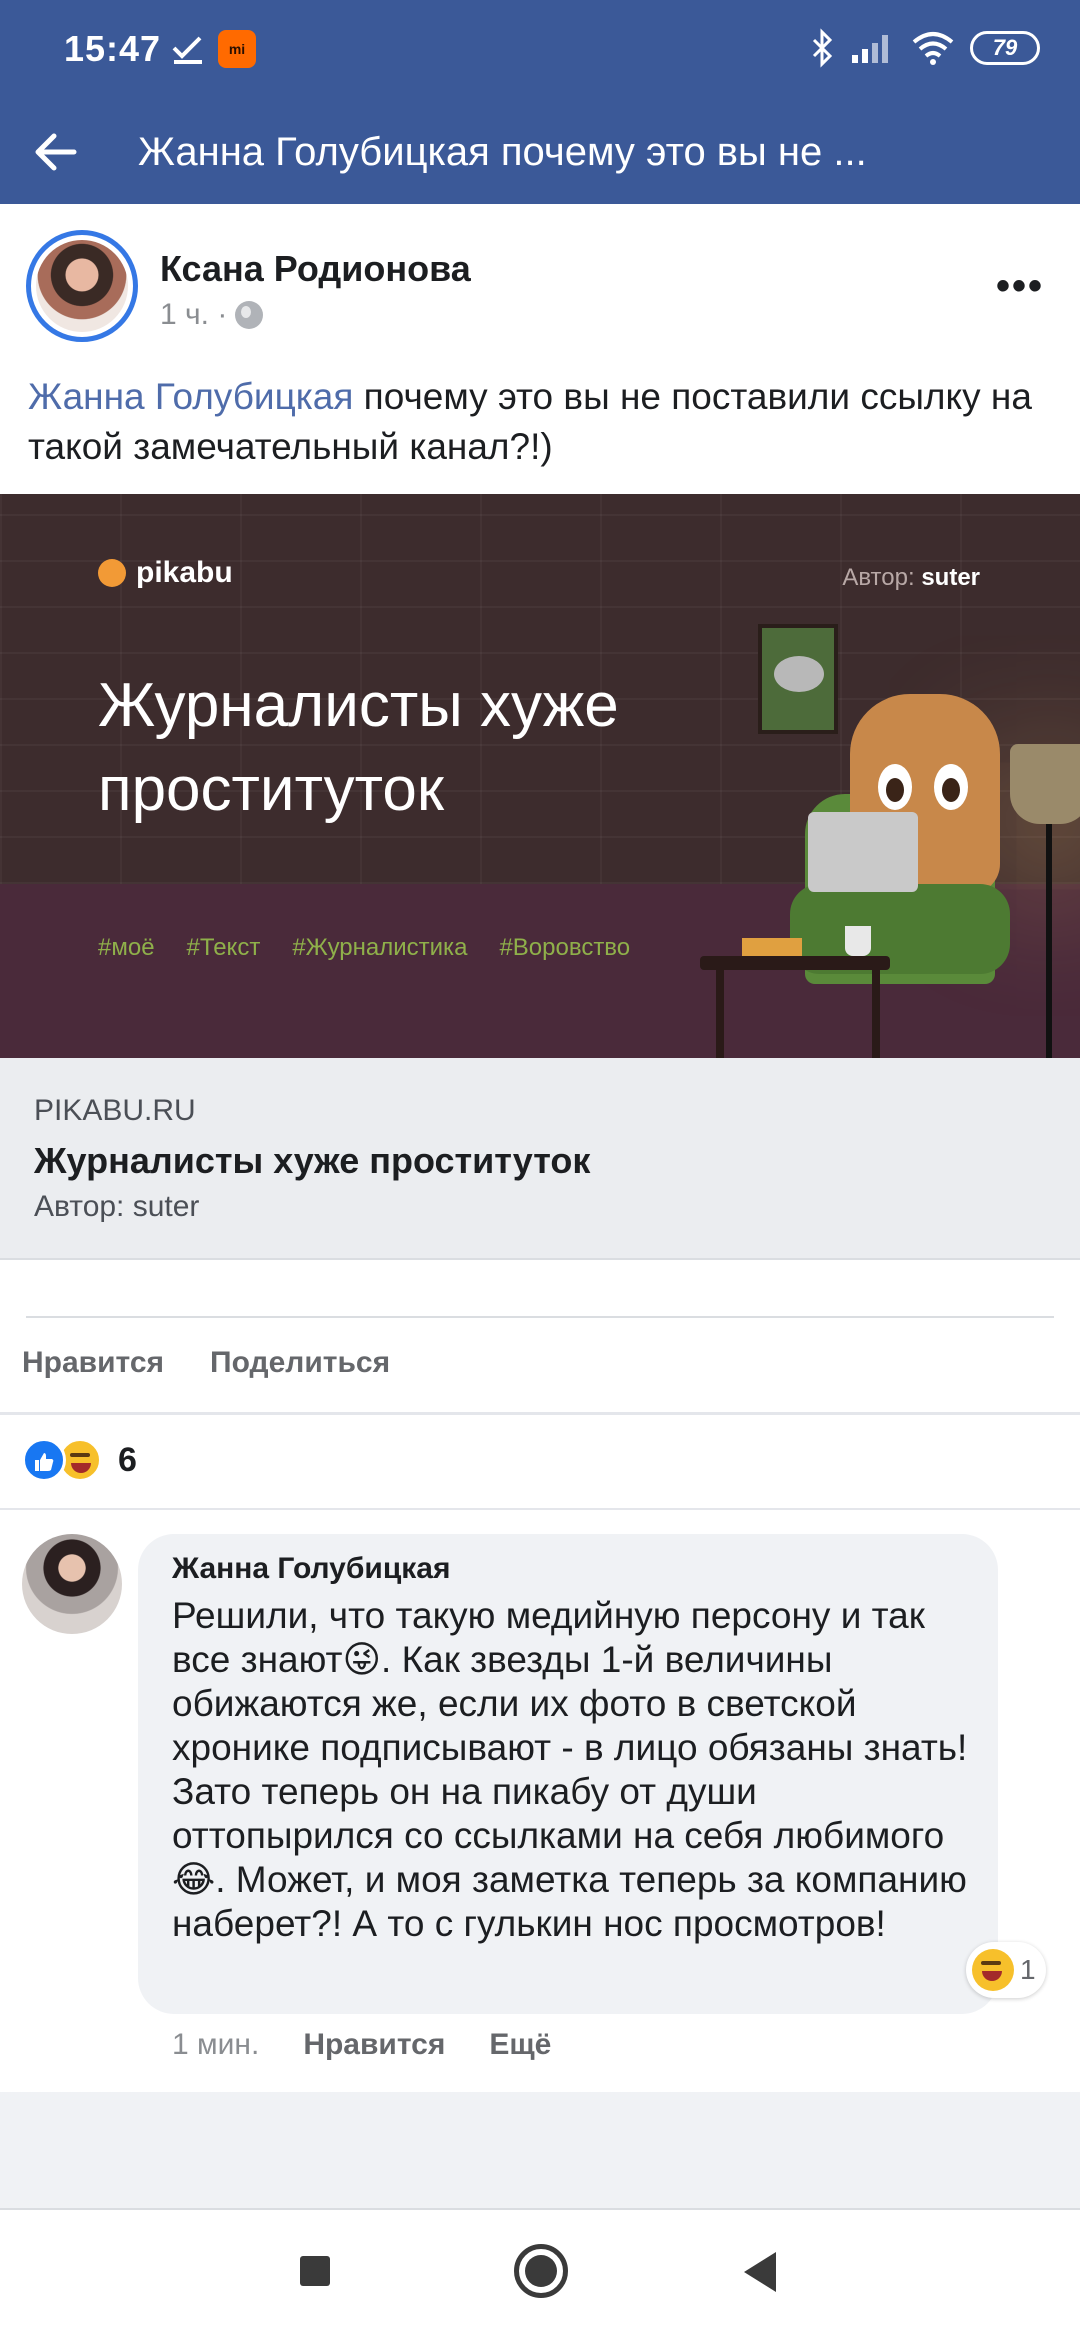 Image resolution: width=1080 pixels, height=2340 pixels. What do you see at coordinates (540, 50) in the screenshot?
I see `status-bar: 15:47 mi 79` at bounding box center [540, 50].